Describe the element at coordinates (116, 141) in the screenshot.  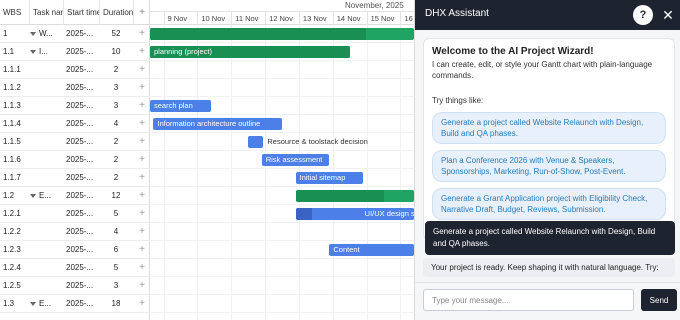
I see `duration-cell-text: 2` at that location.